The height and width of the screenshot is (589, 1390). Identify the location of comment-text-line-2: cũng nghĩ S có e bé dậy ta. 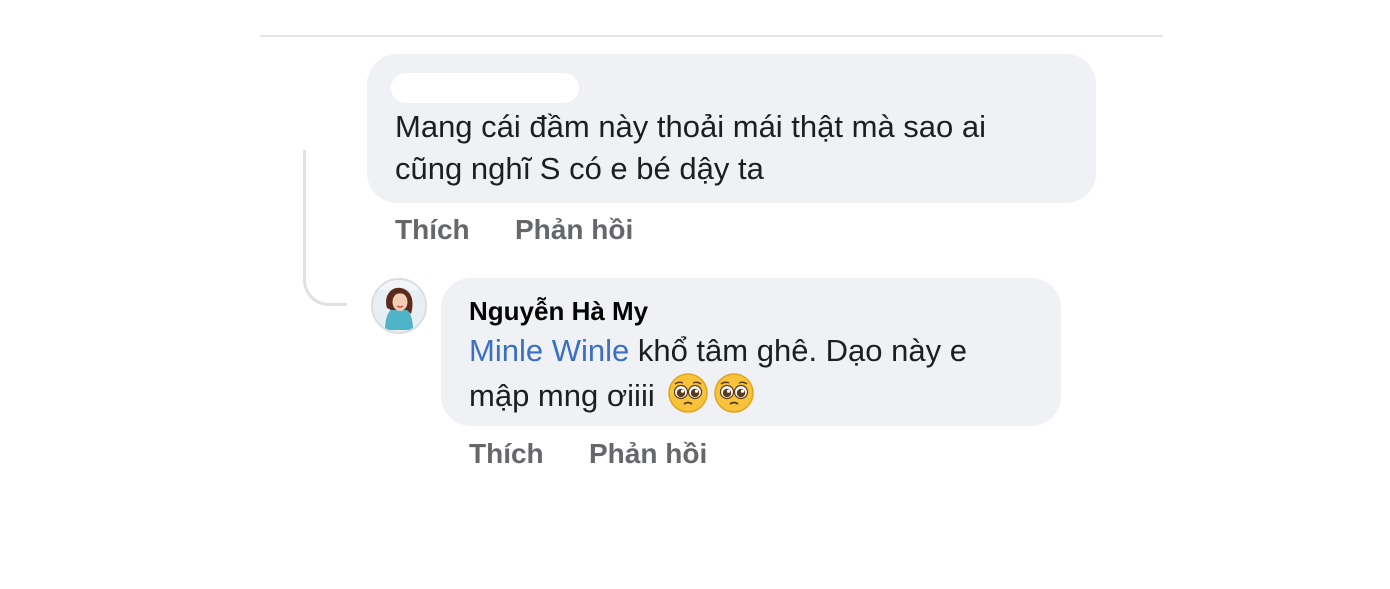
(579, 168).